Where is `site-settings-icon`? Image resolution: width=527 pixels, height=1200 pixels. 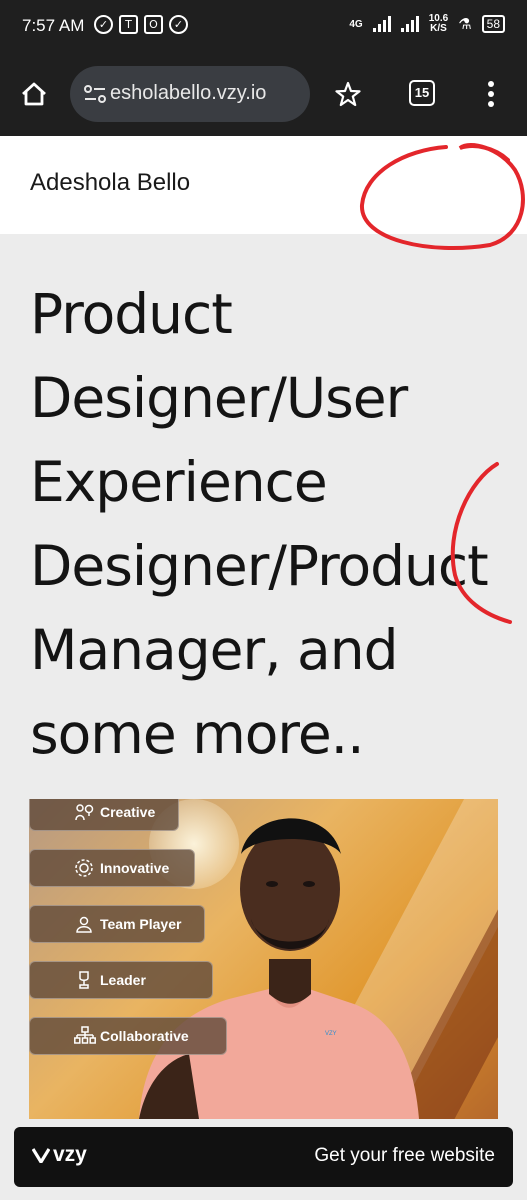 site-settings-icon is located at coordinates (95, 94).